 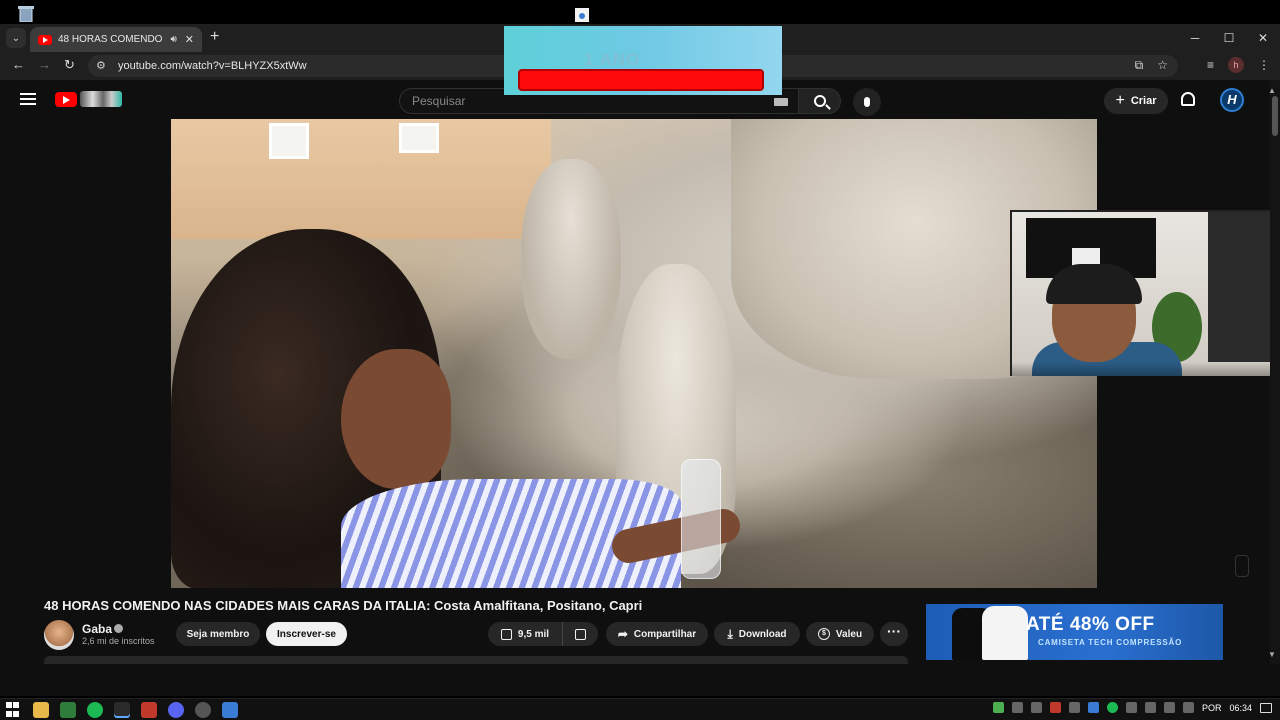 I want to click on media-controls-icon: ≡, so click(x=1210, y=65).